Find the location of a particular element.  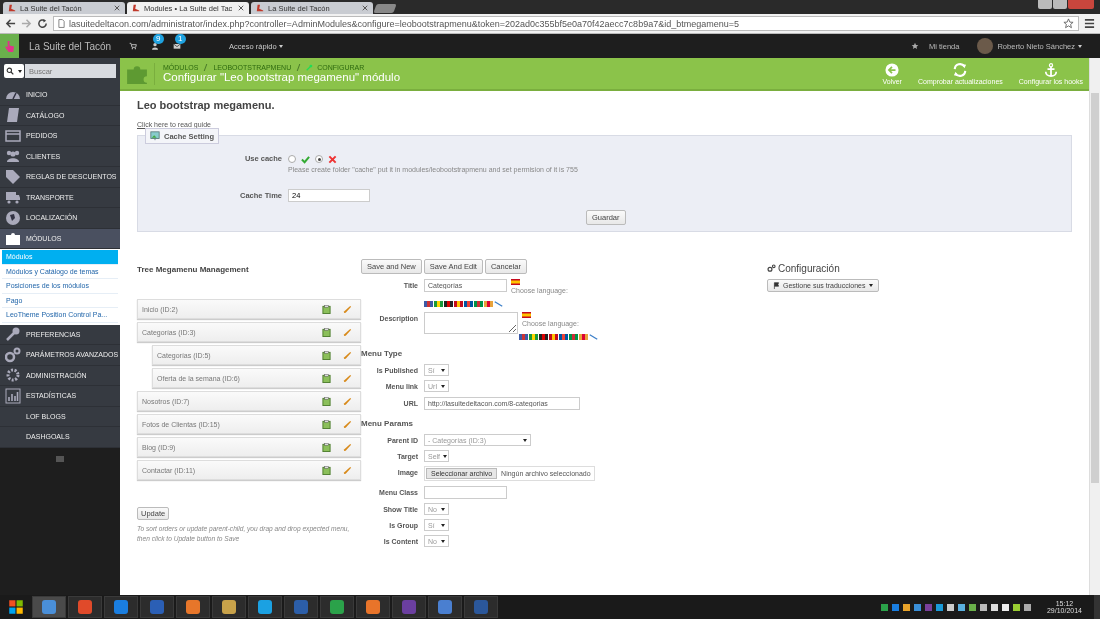

search-button is located at coordinates (14, 71).